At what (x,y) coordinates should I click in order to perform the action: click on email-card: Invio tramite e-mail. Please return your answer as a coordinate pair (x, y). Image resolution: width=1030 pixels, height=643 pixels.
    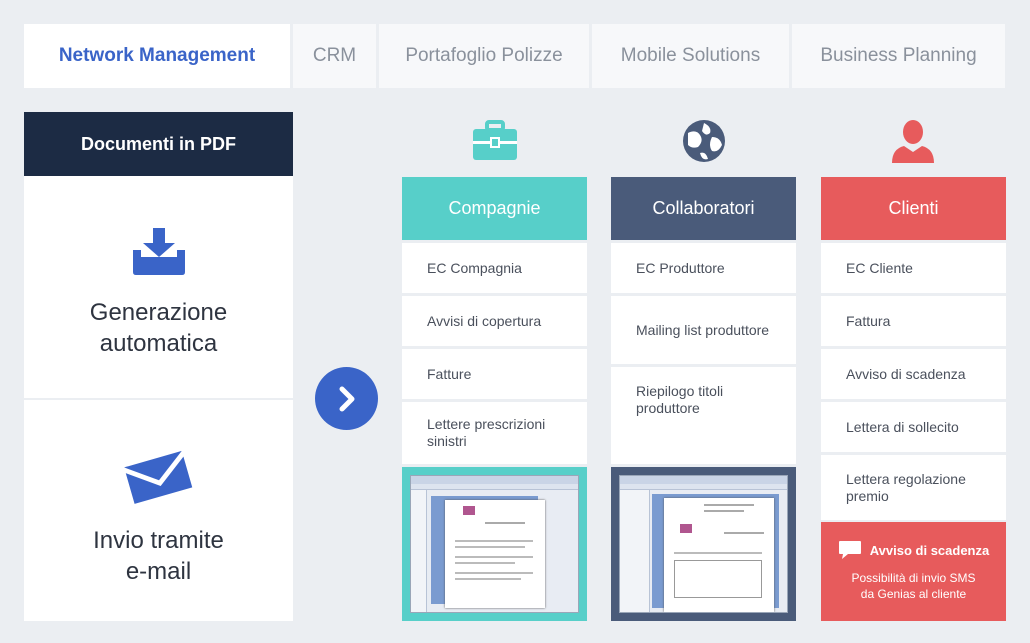
    Looking at the image, I should click on (158, 510).